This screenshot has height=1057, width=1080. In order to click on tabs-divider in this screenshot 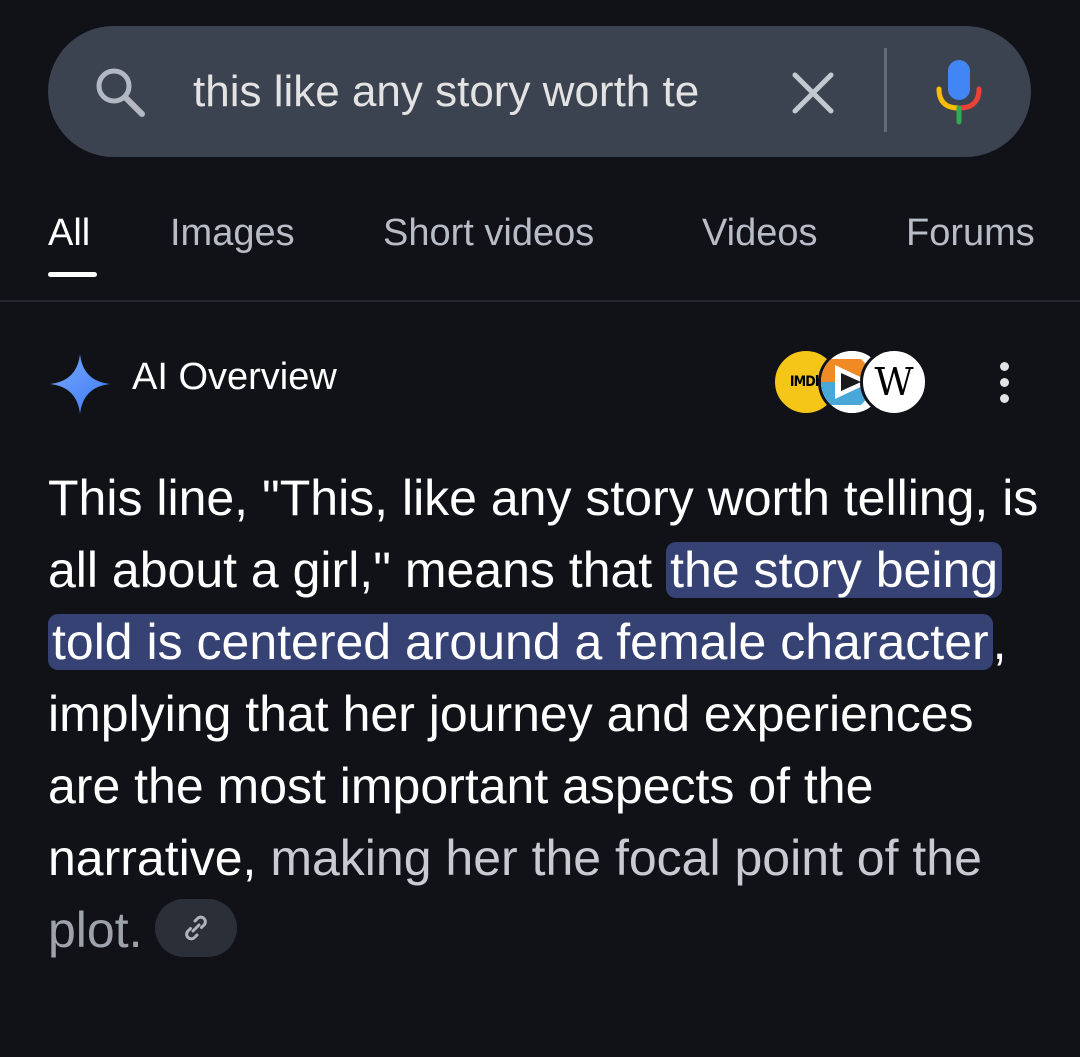, I will do `click(540, 301)`.